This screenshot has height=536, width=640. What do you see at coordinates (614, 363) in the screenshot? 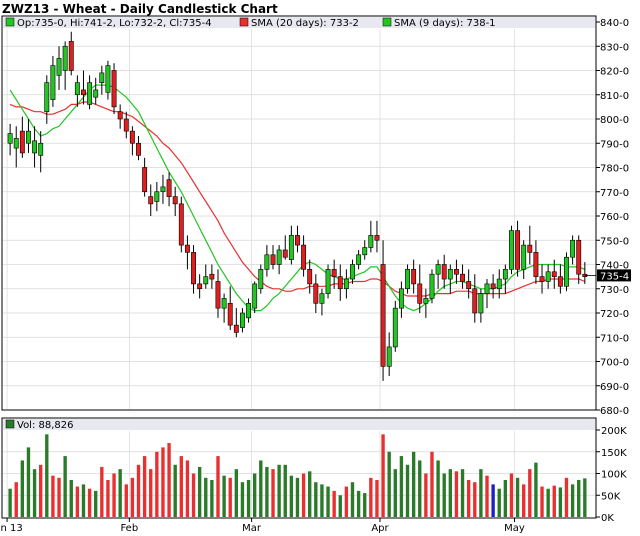
I see `price-tick-label: 700-0` at bounding box center [614, 363].